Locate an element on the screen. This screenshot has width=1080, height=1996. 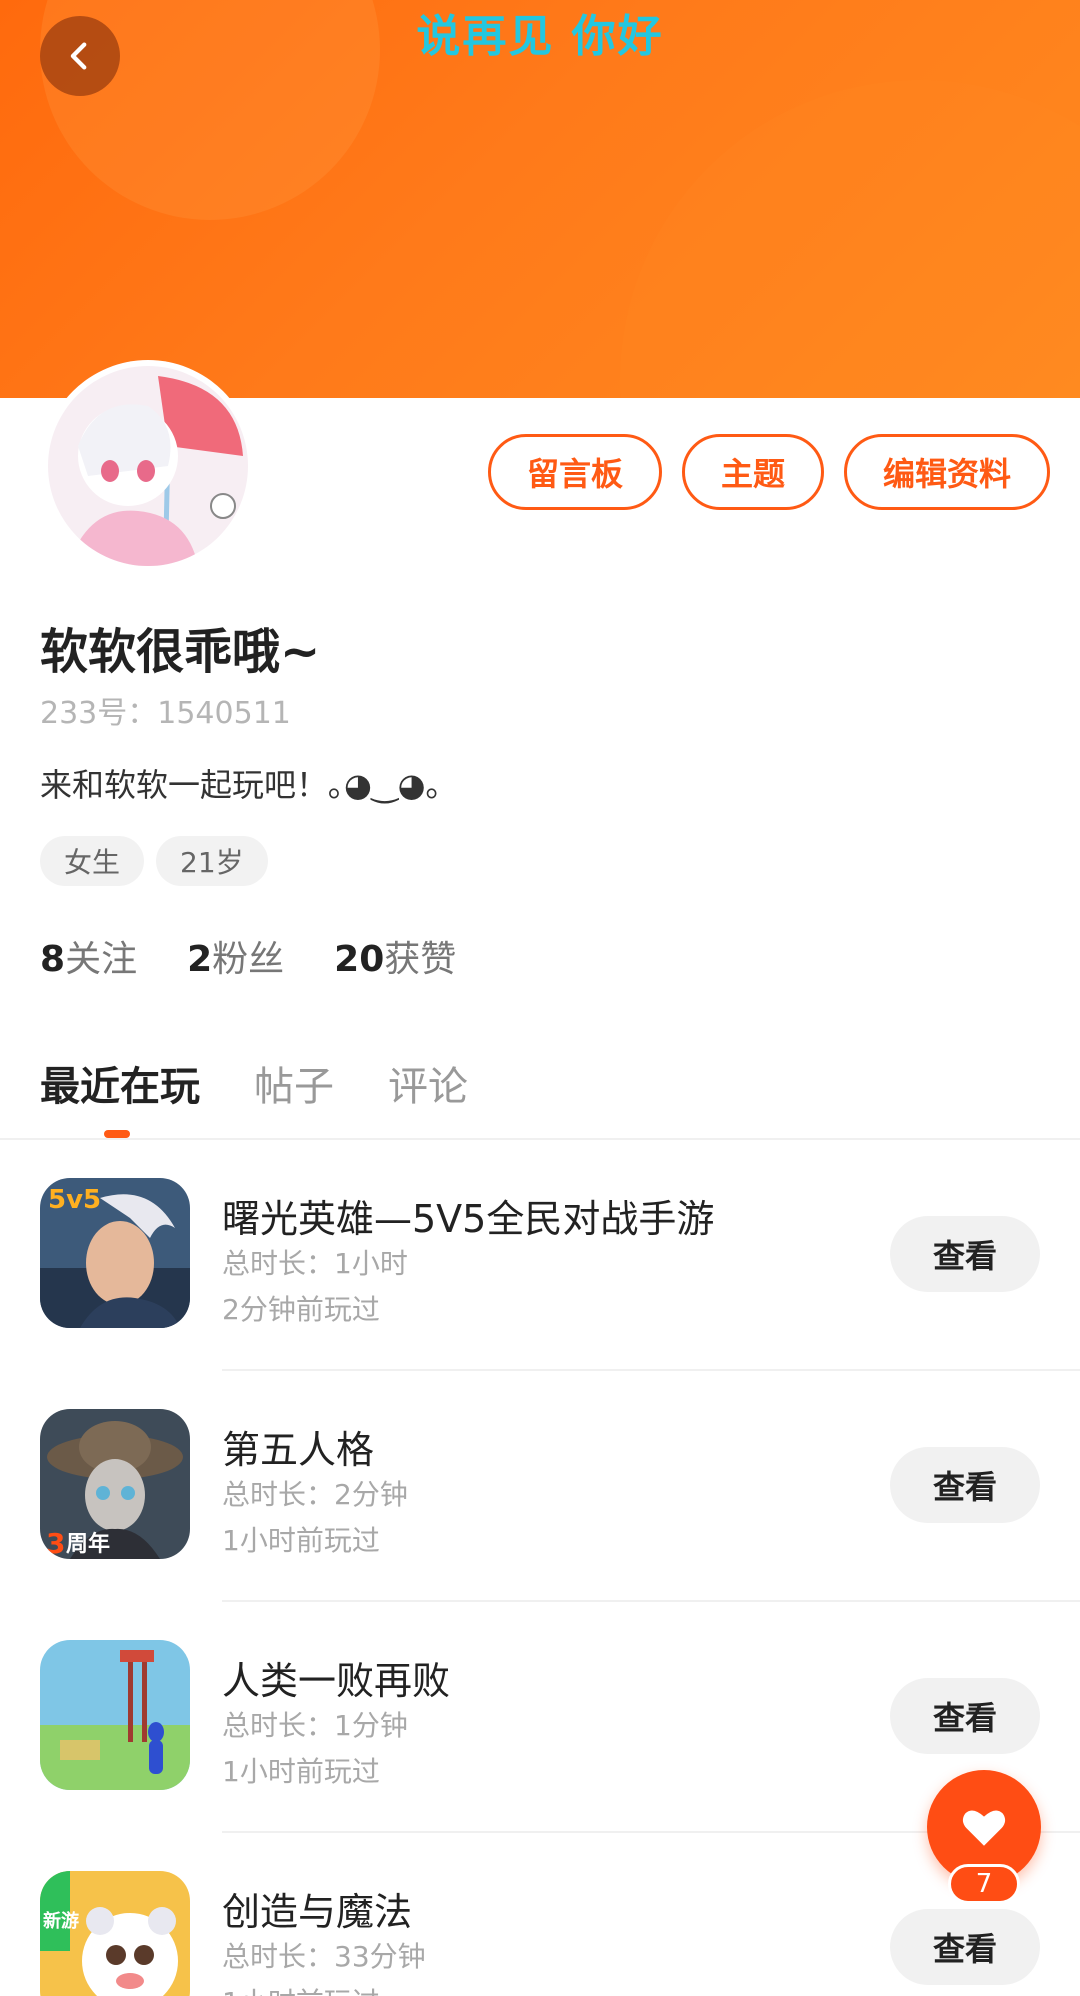
game-icon: 3 周年 is located at coordinates (115, 1484).